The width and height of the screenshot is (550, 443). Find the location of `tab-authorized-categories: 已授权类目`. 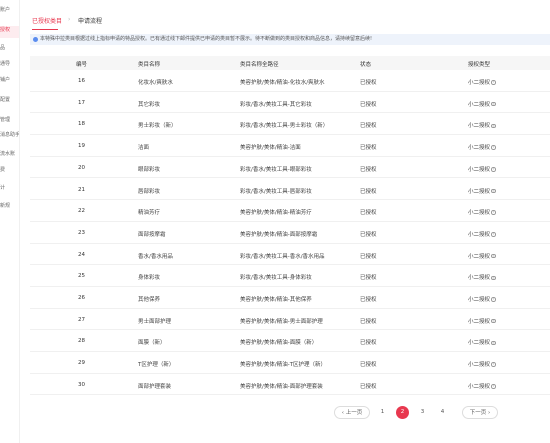

tab-authorized-categories: 已授权类目 is located at coordinates (47, 20).